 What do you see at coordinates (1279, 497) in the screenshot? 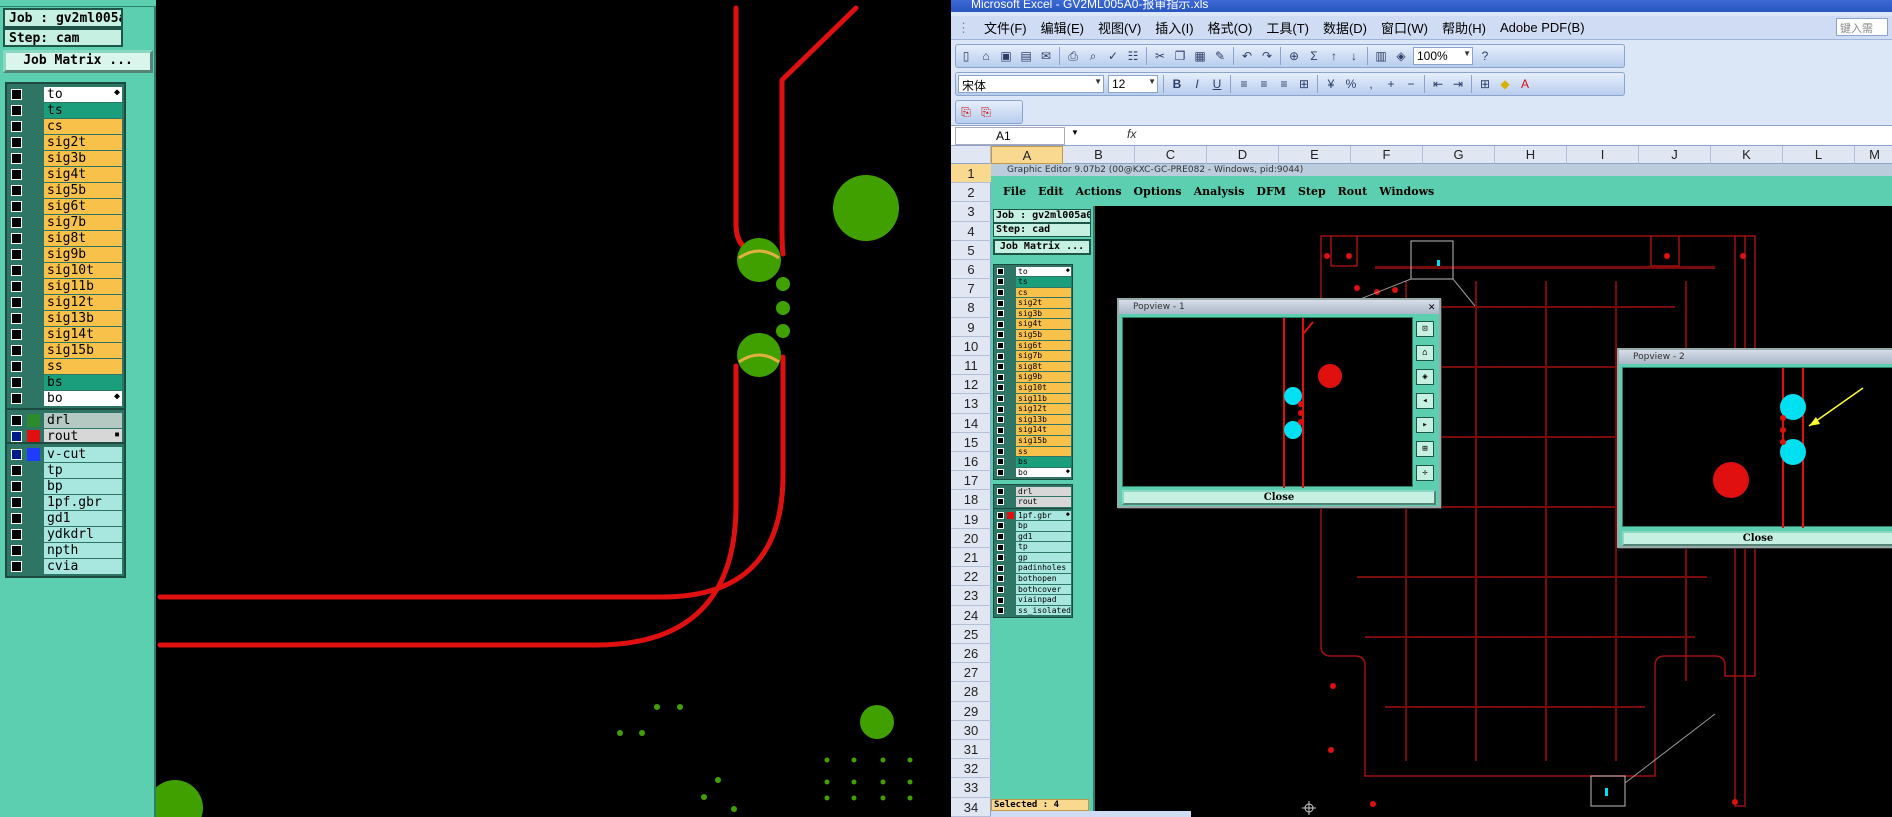
I see `popview-1-close-button: Close` at bounding box center [1279, 497].